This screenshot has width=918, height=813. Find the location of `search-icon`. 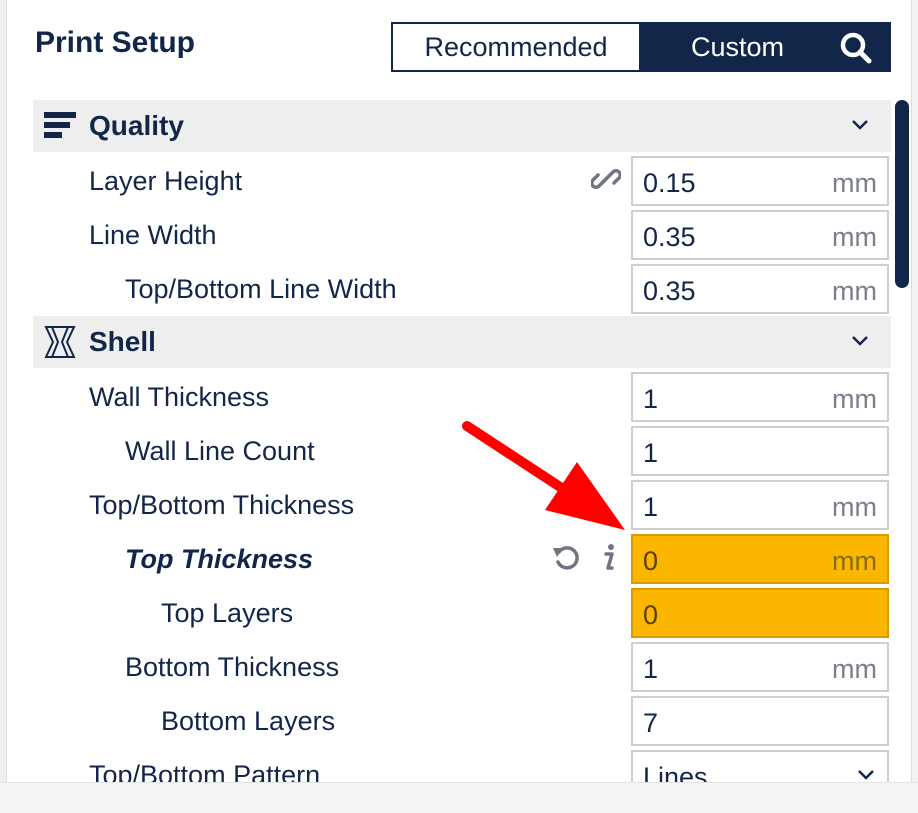

search-icon is located at coordinates (856, 48).